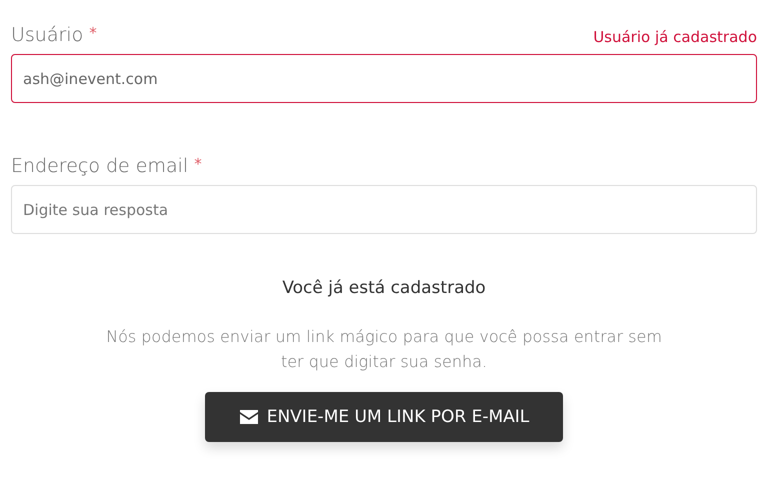  Describe the element at coordinates (384, 78) in the screenshot. I see `input-field: ash@inevent.com` at that location.